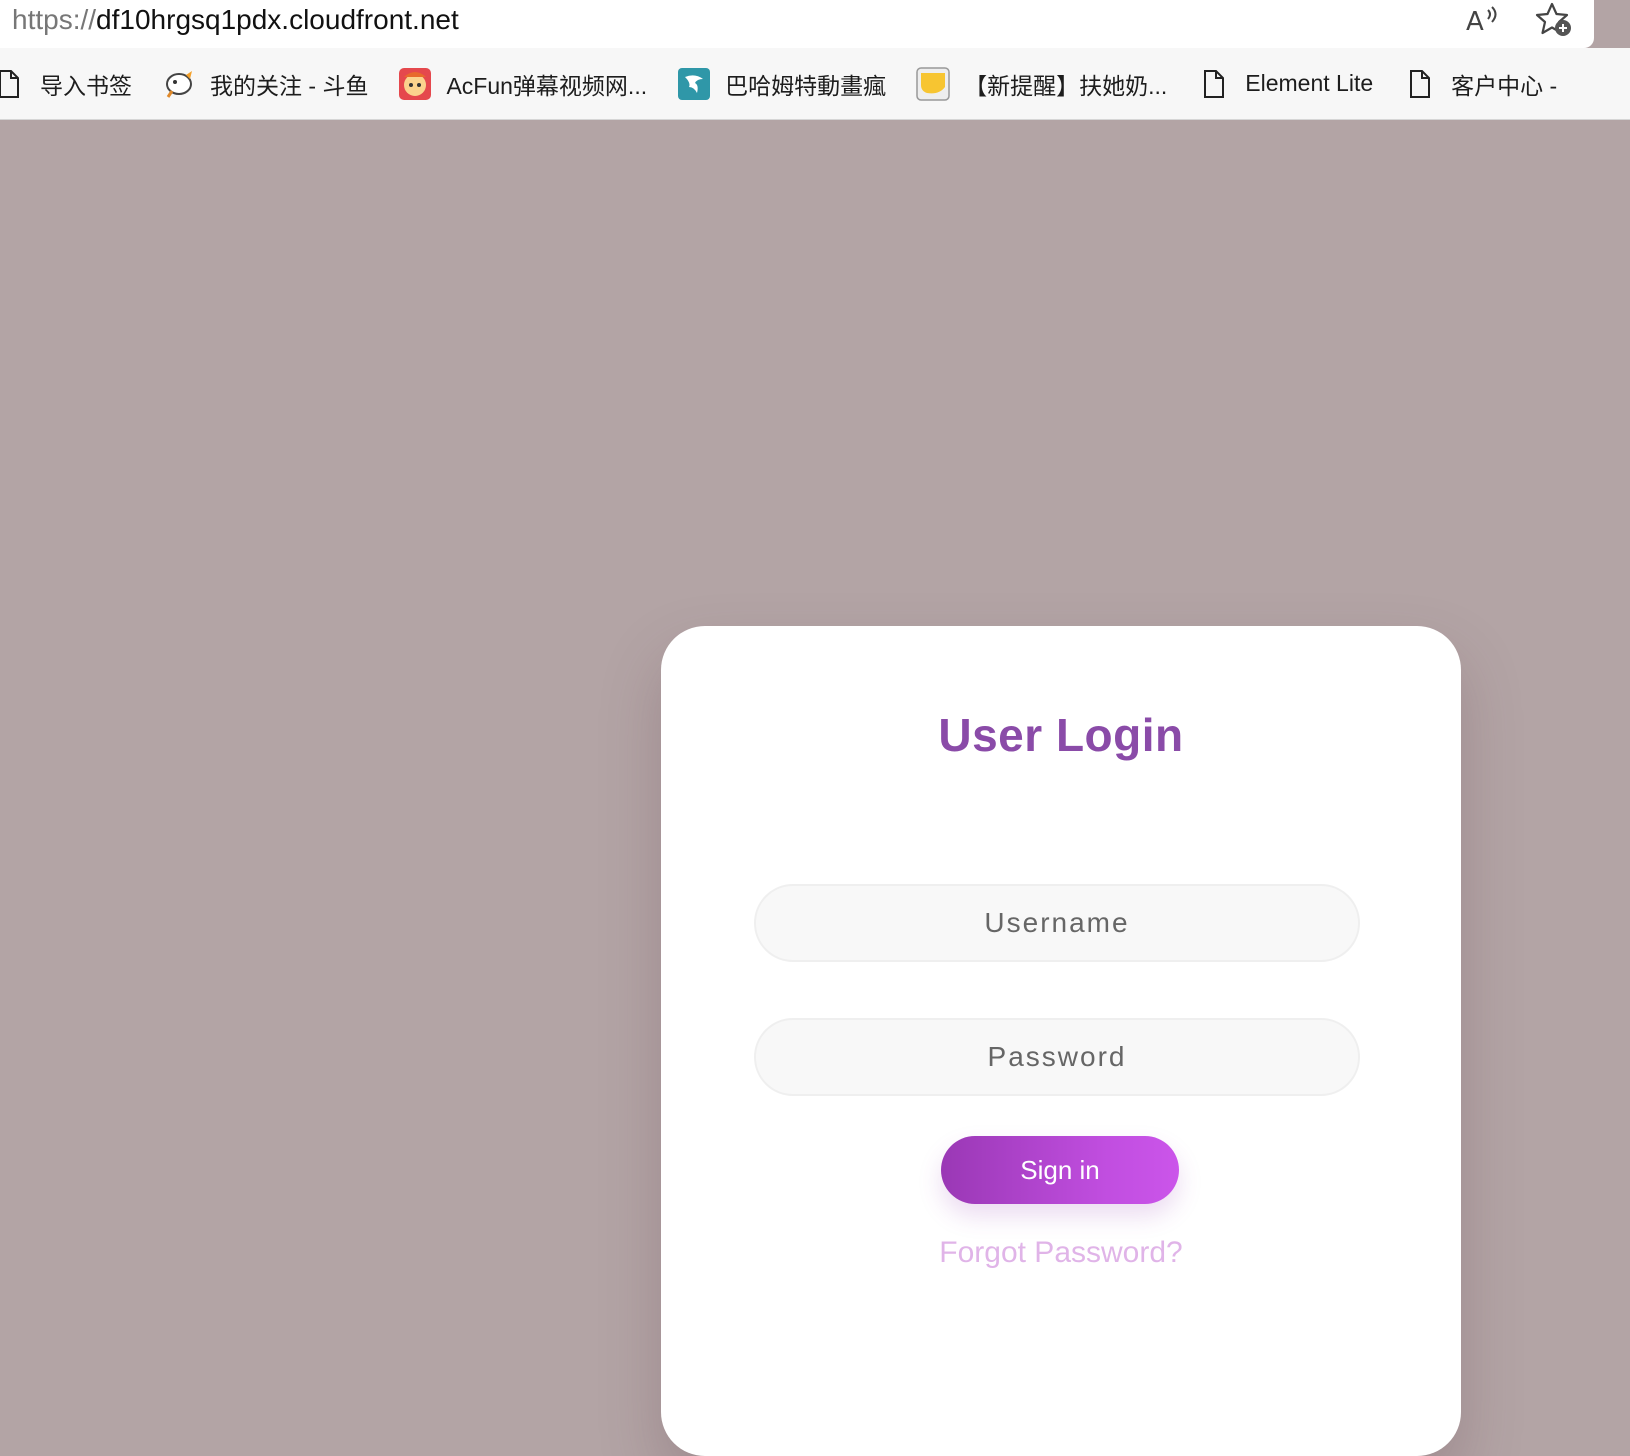 The image size is (1630, 1456). What do you see at coordinates (1061, 1253) in the screenshot?
I see `forgot-password-link: Forgot Password?` at bounding box center [1061, 1253].